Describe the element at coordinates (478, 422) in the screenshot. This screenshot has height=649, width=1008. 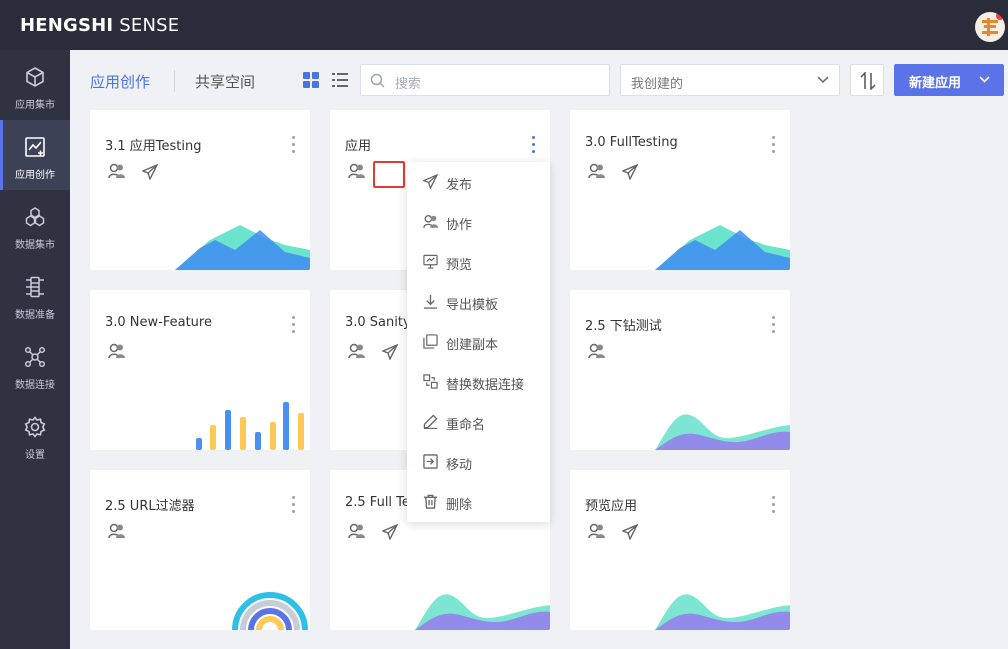
I see `menu-item-rename: 重命名` at that location.